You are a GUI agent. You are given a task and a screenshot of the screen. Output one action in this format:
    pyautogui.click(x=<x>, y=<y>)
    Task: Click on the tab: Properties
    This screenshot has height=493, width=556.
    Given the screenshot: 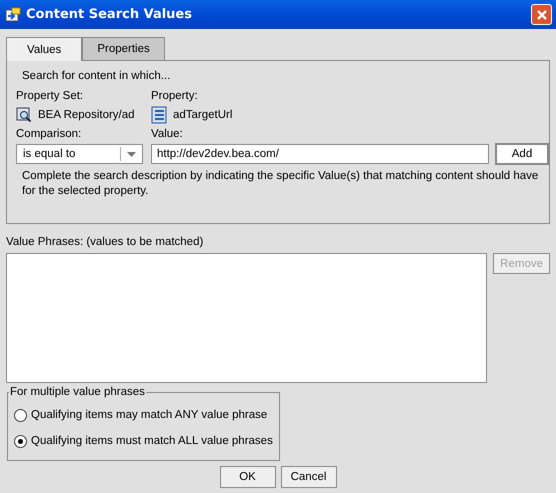 What is the action you would take?
    pyautogui.click(x=123, y=48)
    